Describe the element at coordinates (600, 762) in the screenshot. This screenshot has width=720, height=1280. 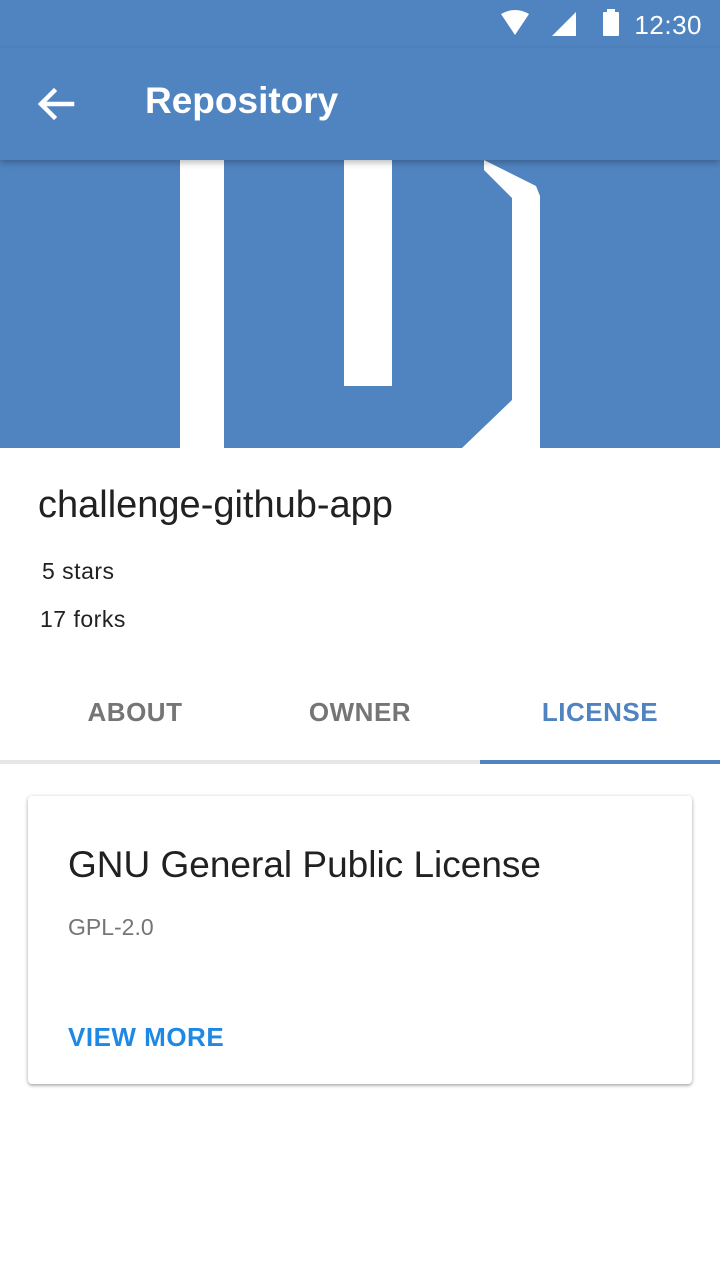
I see `tab-active-indicator` at that location.